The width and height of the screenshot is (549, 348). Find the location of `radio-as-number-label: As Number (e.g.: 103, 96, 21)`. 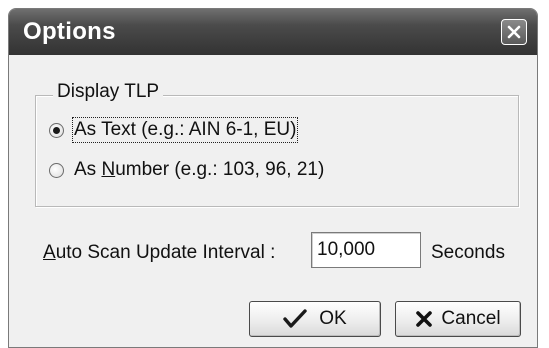

radio-as-number-label: As Number (e.g.: 103, 96, 21) is located at coordinates (199, 169).